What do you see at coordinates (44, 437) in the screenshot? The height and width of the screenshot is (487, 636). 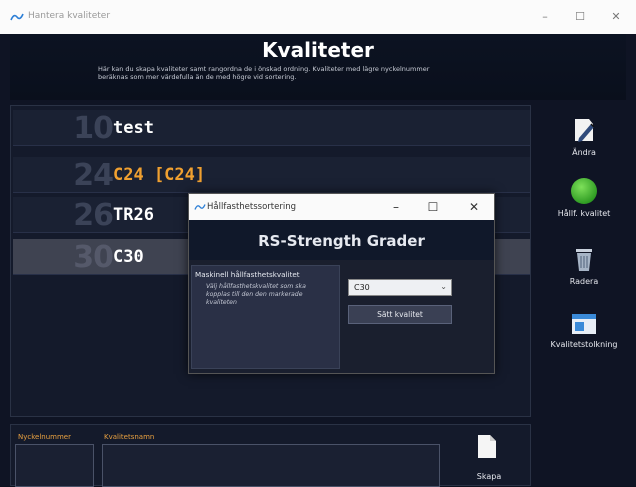 I see `key-number-label: Nyckelnummer` at bounding box center [44, 437].